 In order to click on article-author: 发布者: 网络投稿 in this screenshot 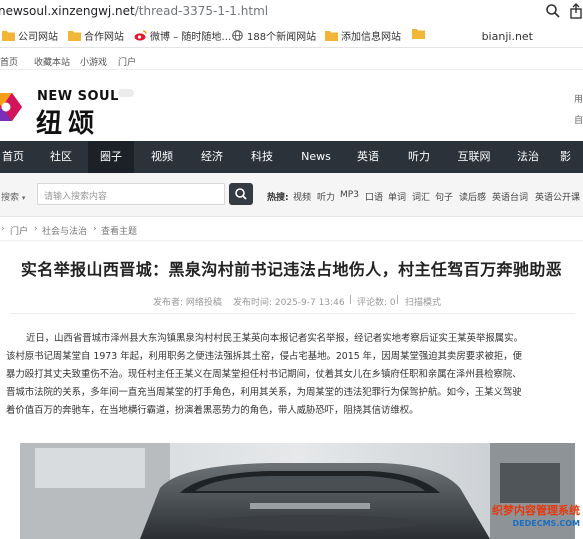, I will do `click(187, 303)`.